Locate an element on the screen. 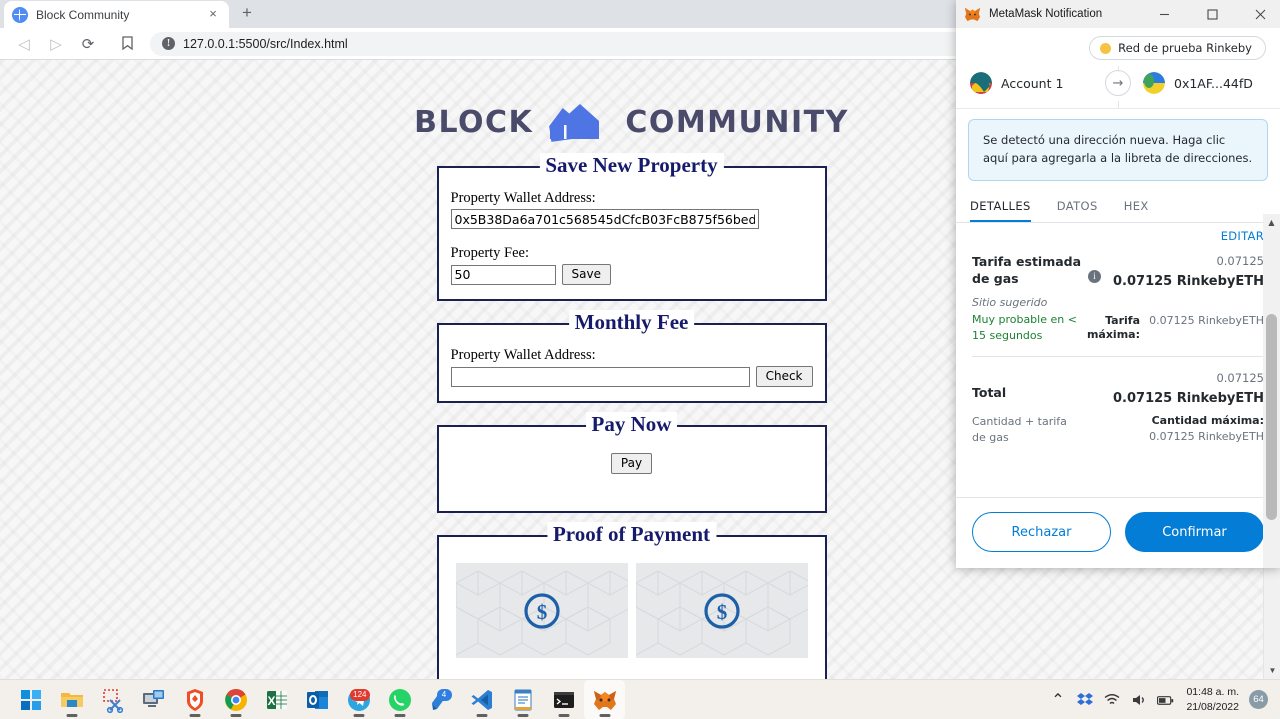  close-icon is located at coordinates (1260, 14).